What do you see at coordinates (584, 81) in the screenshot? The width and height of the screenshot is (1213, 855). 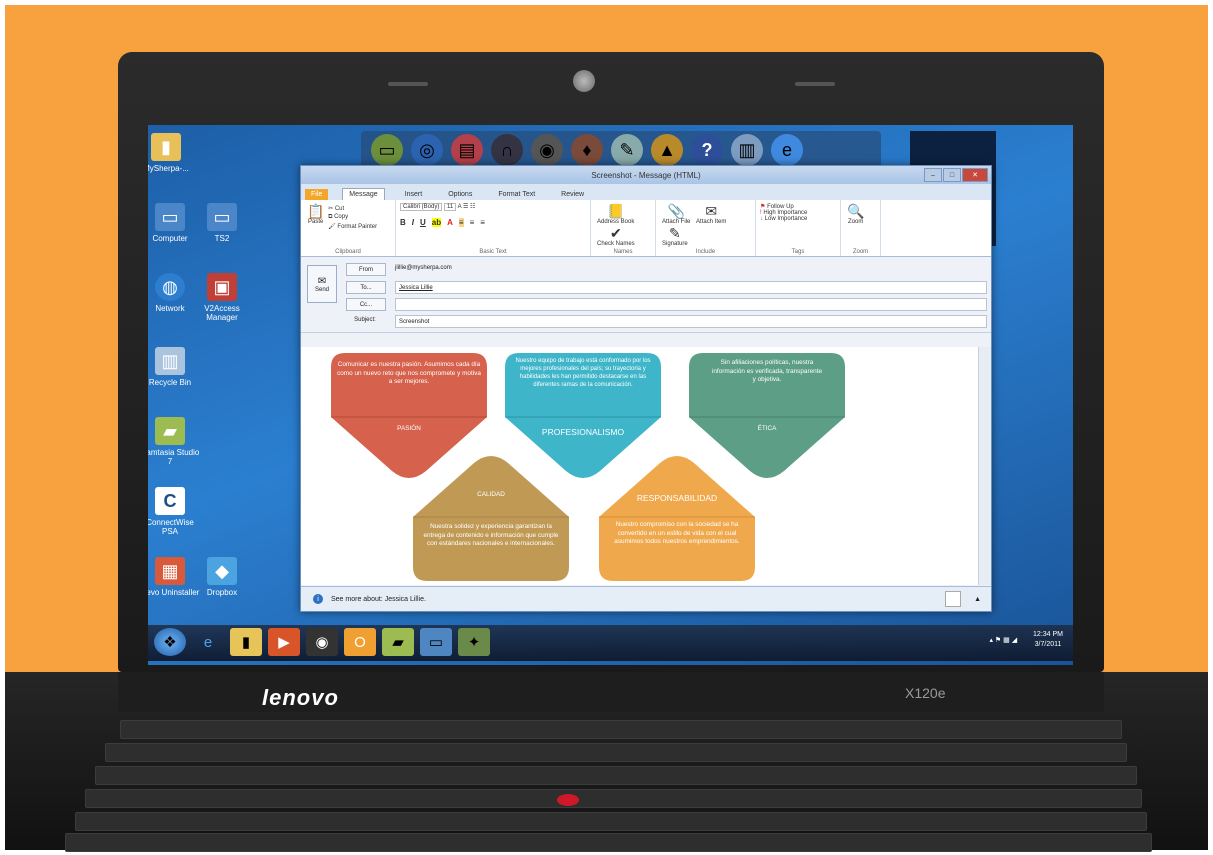 I see `webcam` at bounding box center [584, 81].